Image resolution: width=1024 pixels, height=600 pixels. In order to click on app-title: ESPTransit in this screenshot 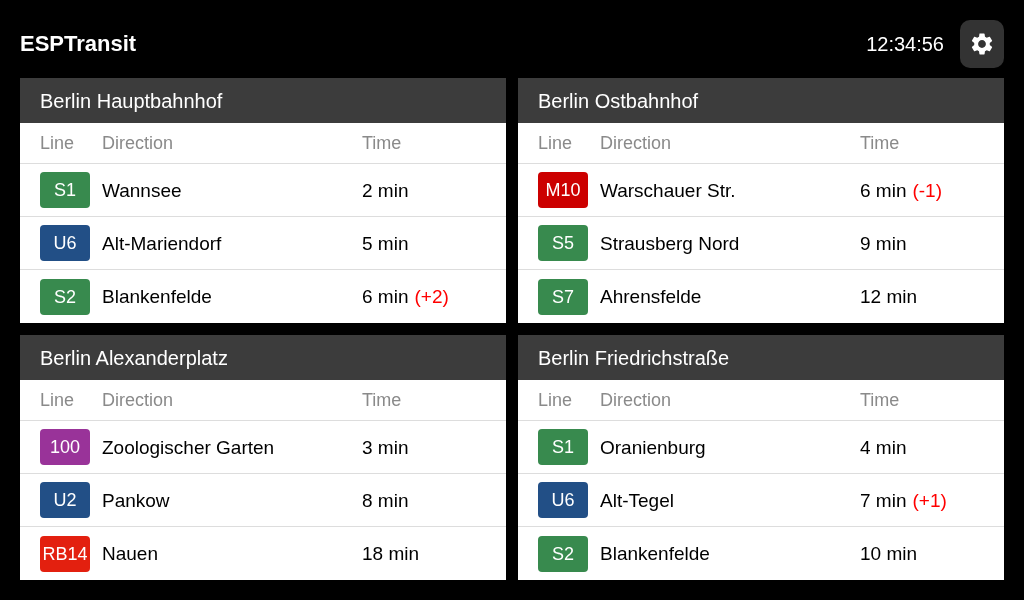, I will do `click(78, 44)`.